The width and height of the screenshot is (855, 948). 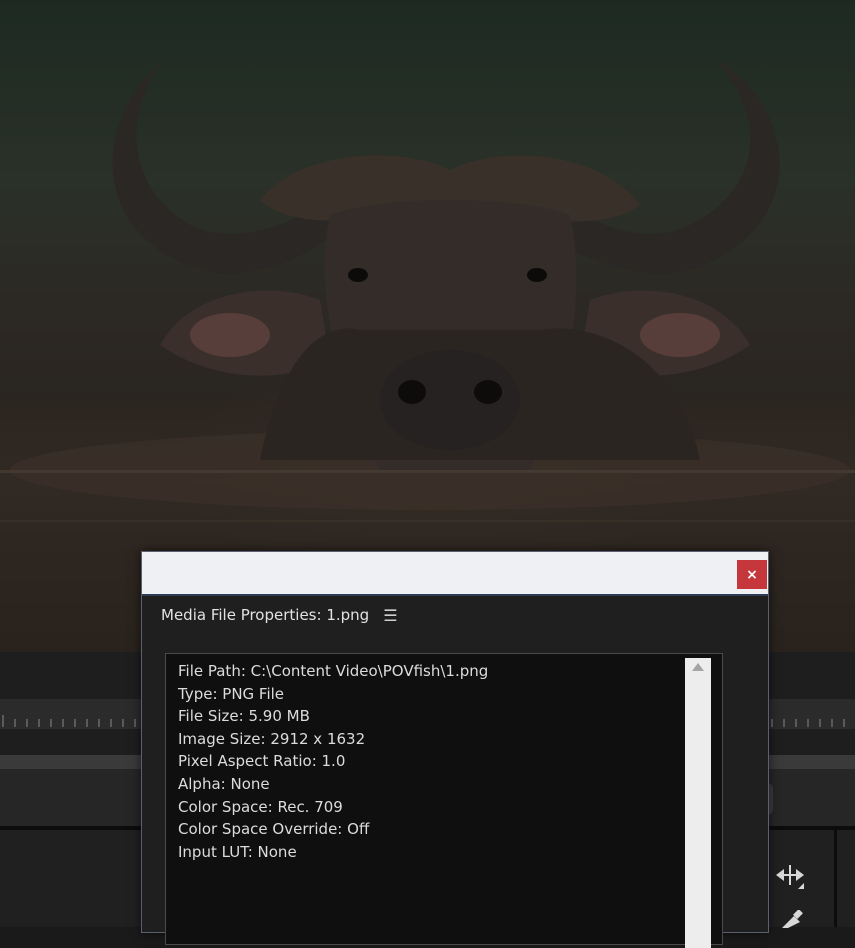 What do you see at coordinates (790, 877) in the screenshot?
I see `ripple-edit-icon` at bounding box center [790, 877].